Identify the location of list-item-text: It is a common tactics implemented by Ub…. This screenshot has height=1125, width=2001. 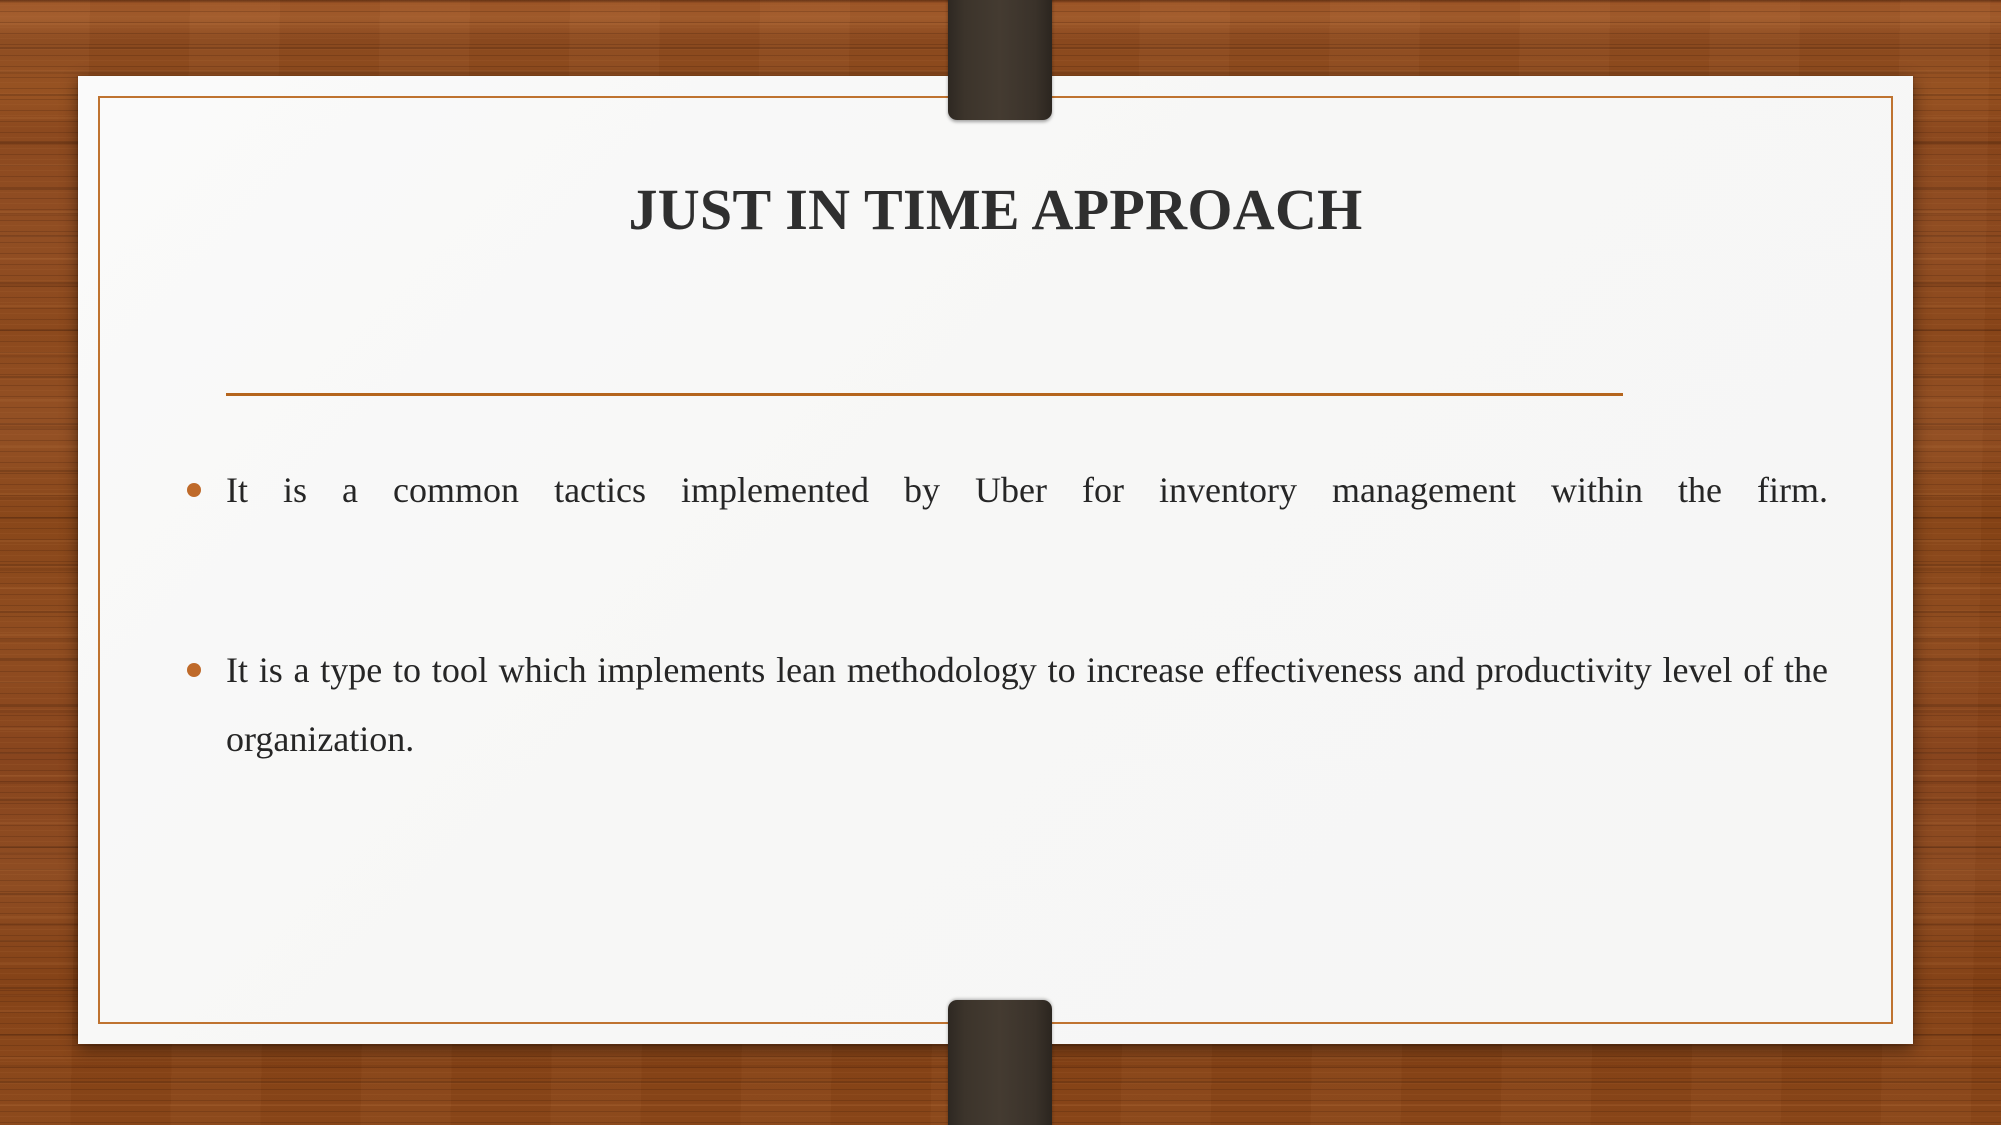
(1027, 490).